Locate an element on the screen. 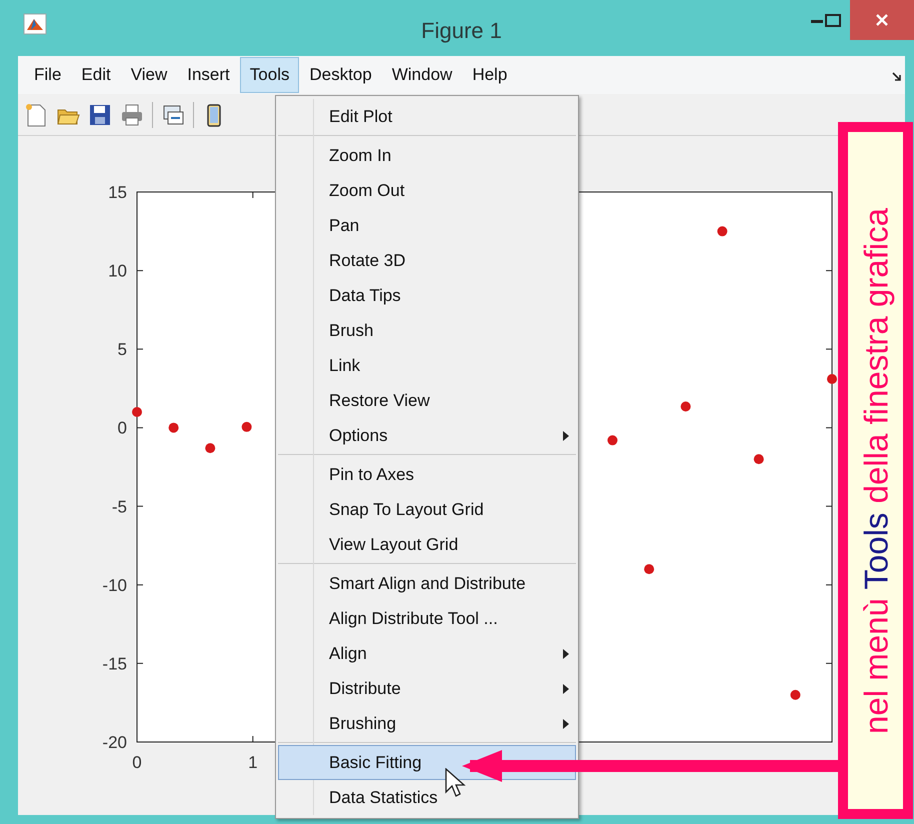 This screenshot has width=914, height=824. printer-icon is located at coordinates (132, 114).